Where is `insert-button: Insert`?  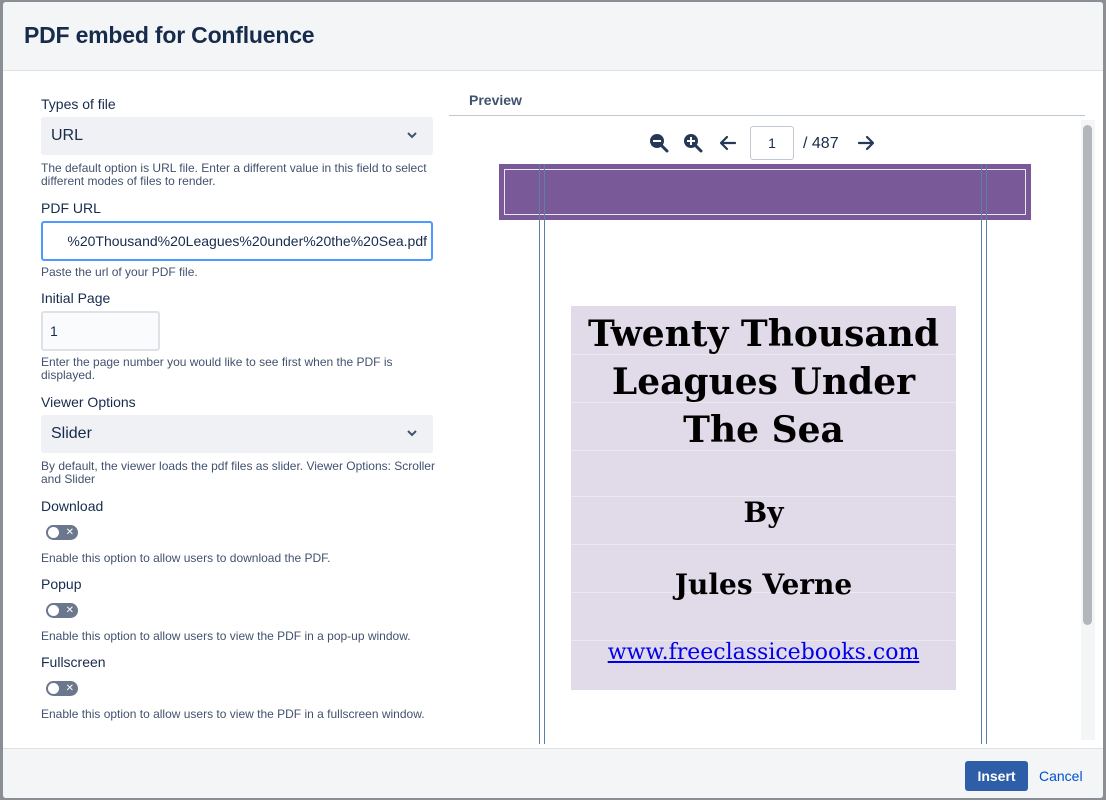 insert-button: Insert is located at coordinates (996, 776).